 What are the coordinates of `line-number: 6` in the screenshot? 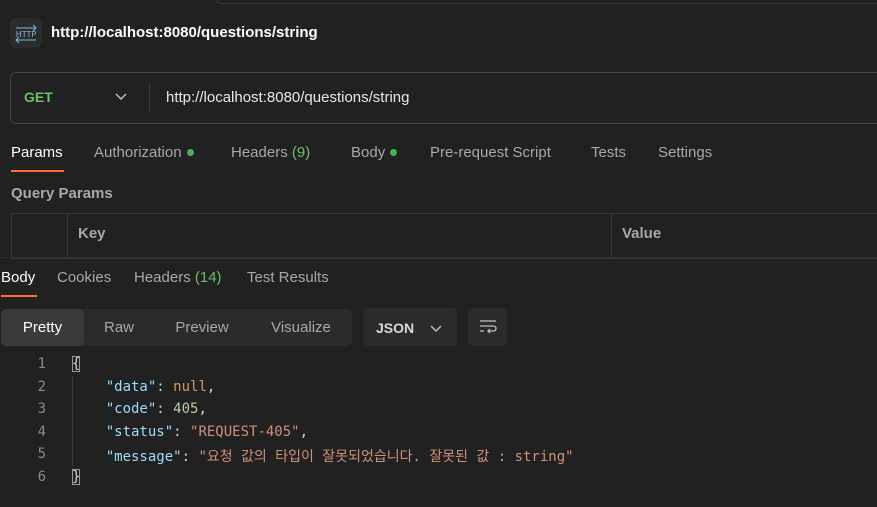 It's located at (41, 477).